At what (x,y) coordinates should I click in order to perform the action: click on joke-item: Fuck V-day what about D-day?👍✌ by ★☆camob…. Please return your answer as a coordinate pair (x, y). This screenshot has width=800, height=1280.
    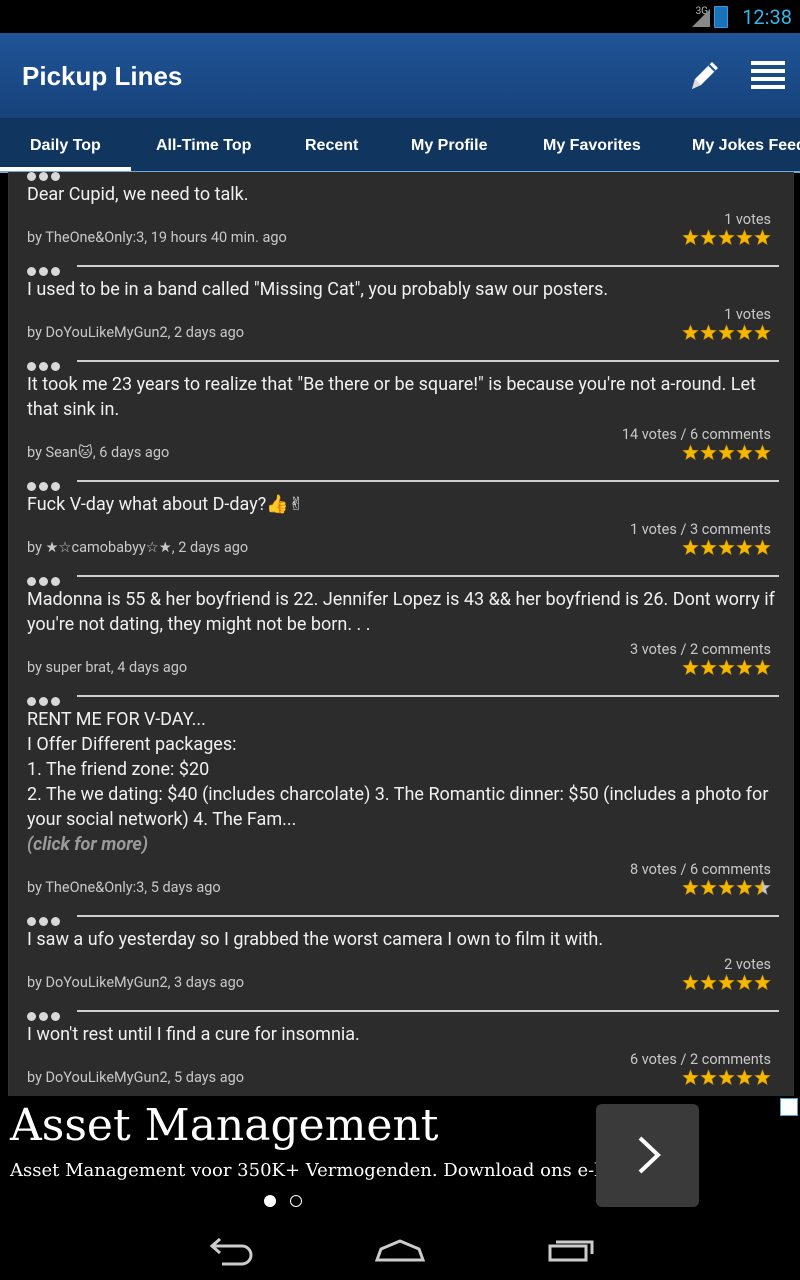
    Looking at the image, I should click on (401, 528).